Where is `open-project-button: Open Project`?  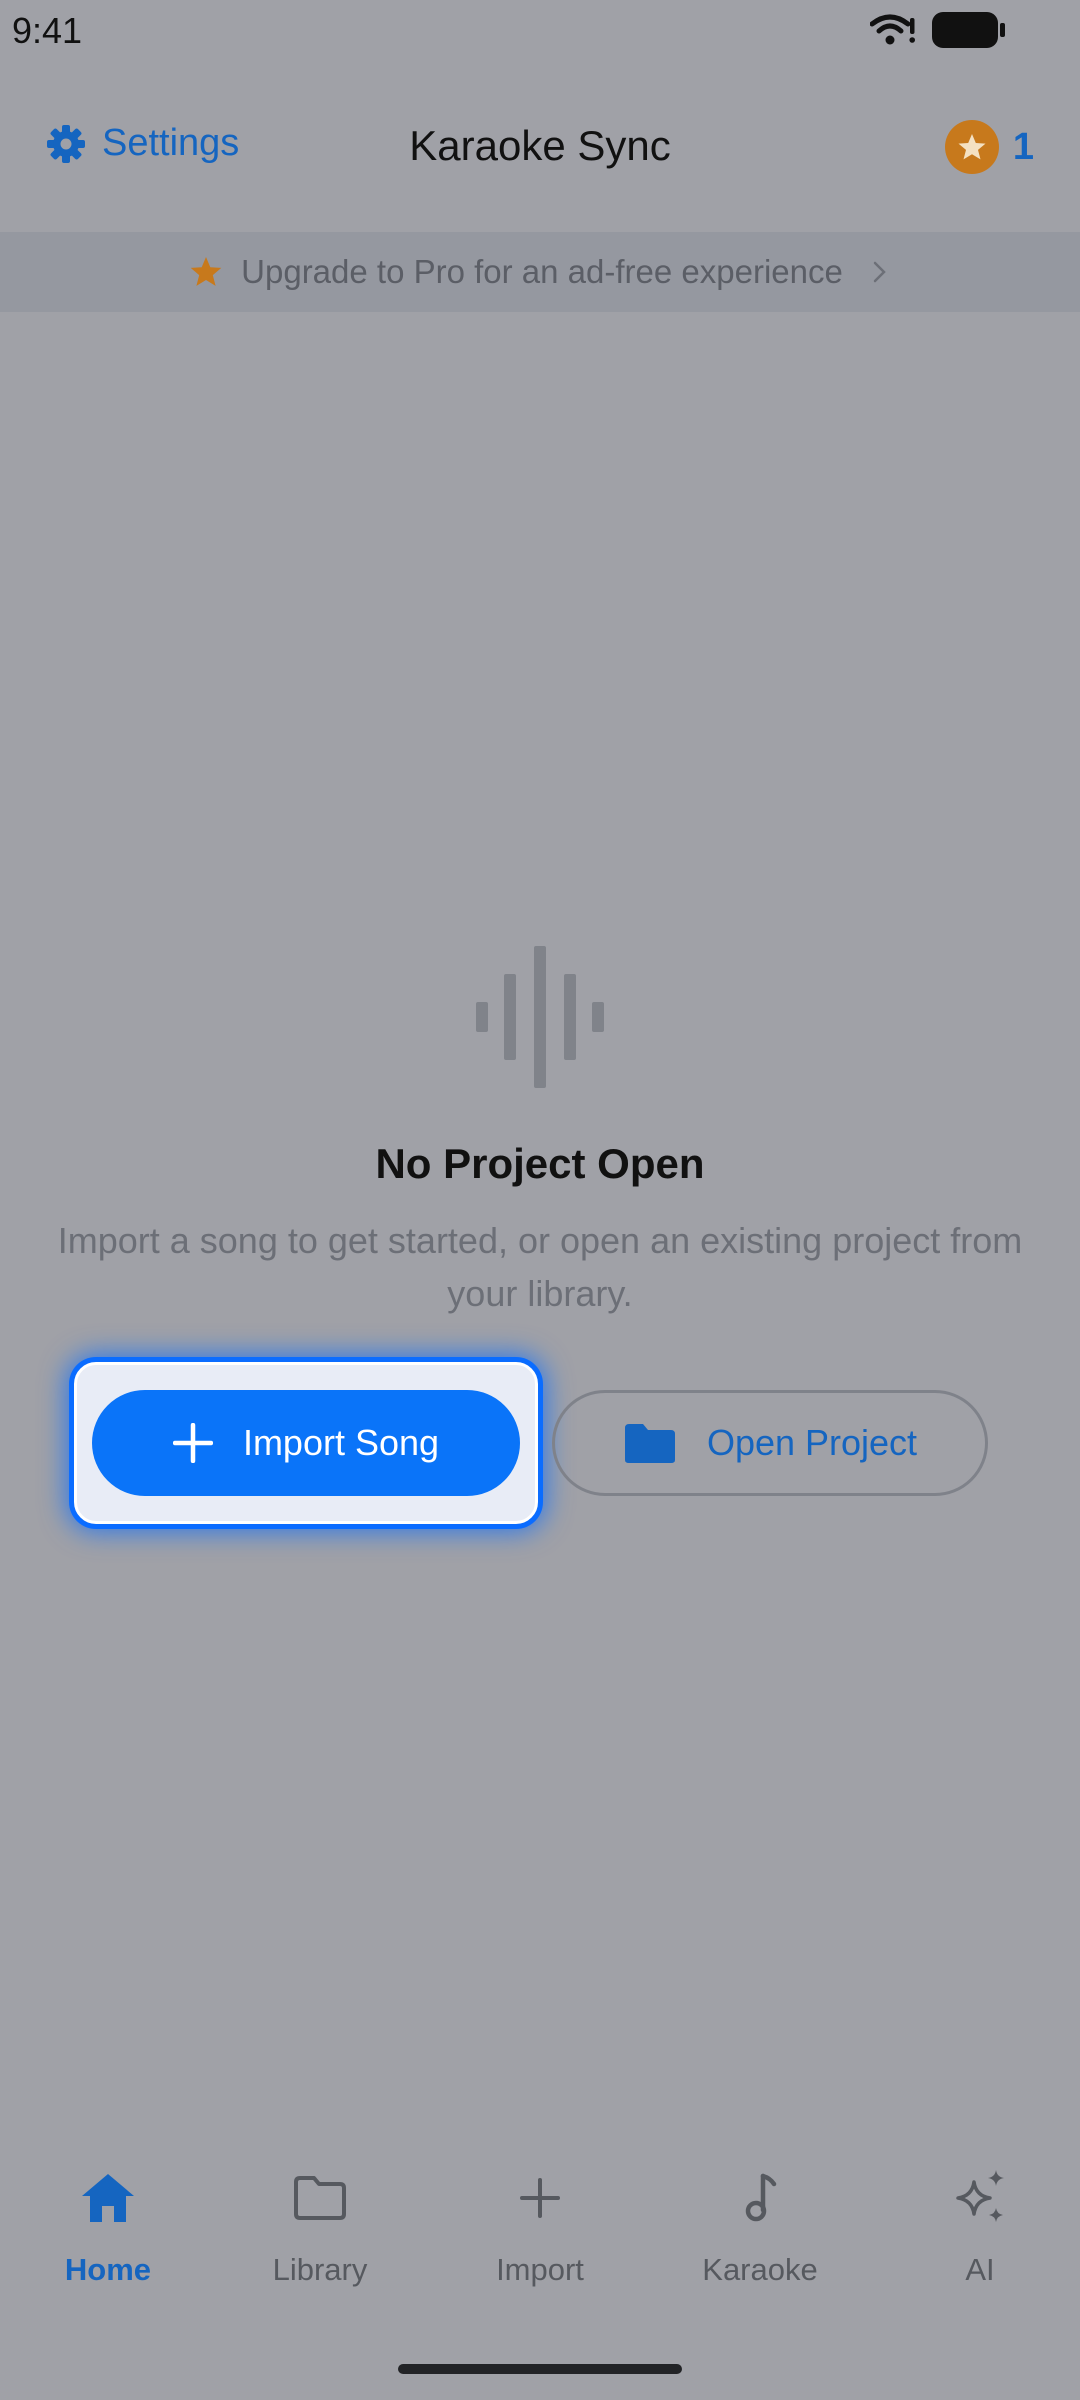 open-project-button: Open Project is located at coordinates (770, 1443).